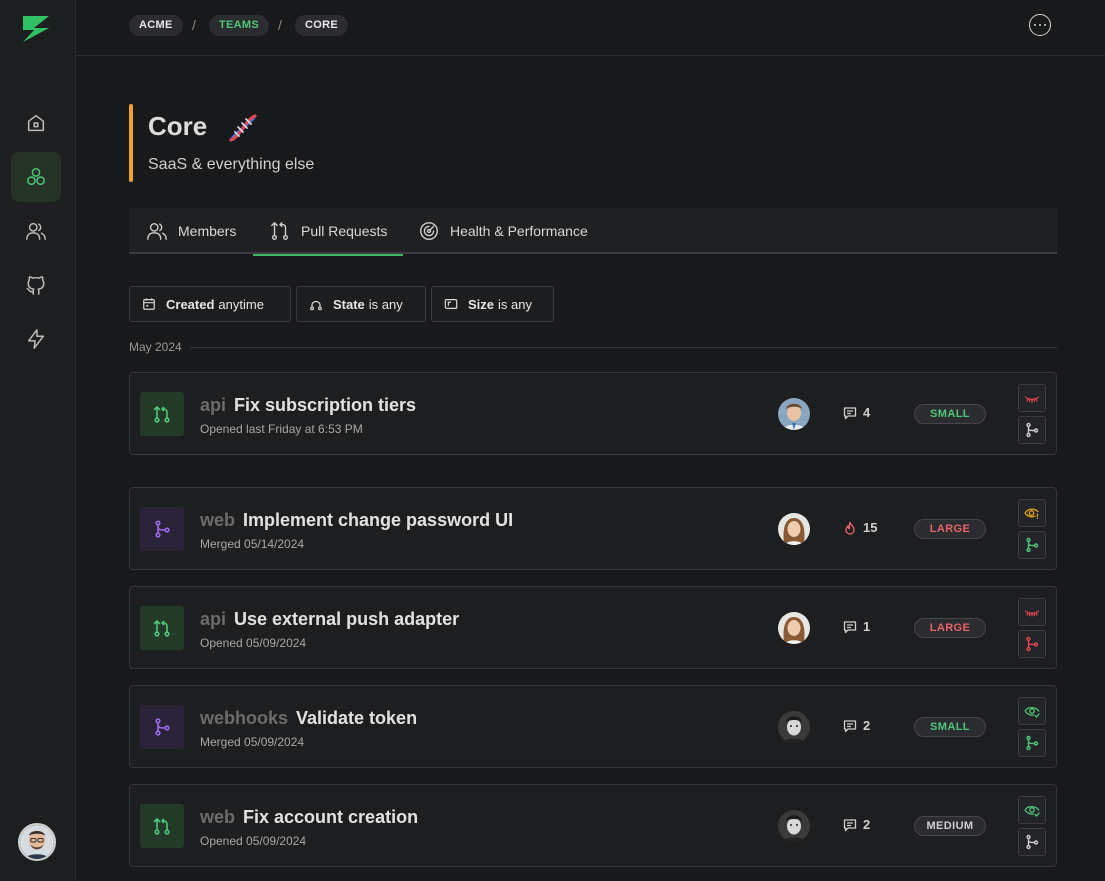  I want to click on tab-pull-requests: Pull Requests, so click(328, 232).